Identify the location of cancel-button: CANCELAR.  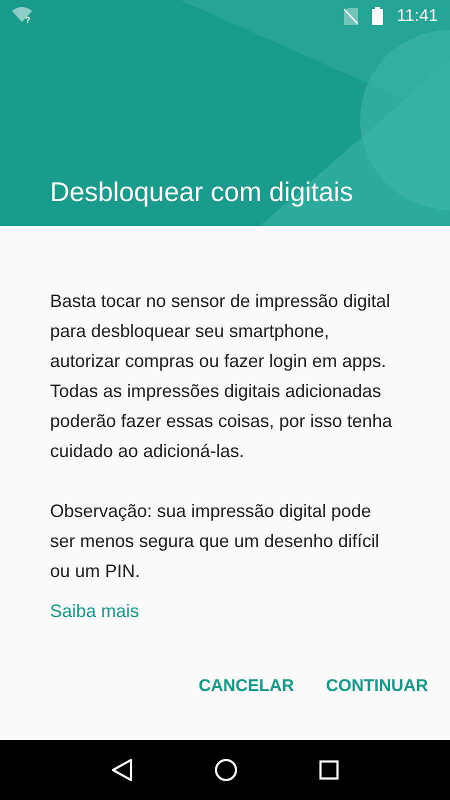
(246, 685).